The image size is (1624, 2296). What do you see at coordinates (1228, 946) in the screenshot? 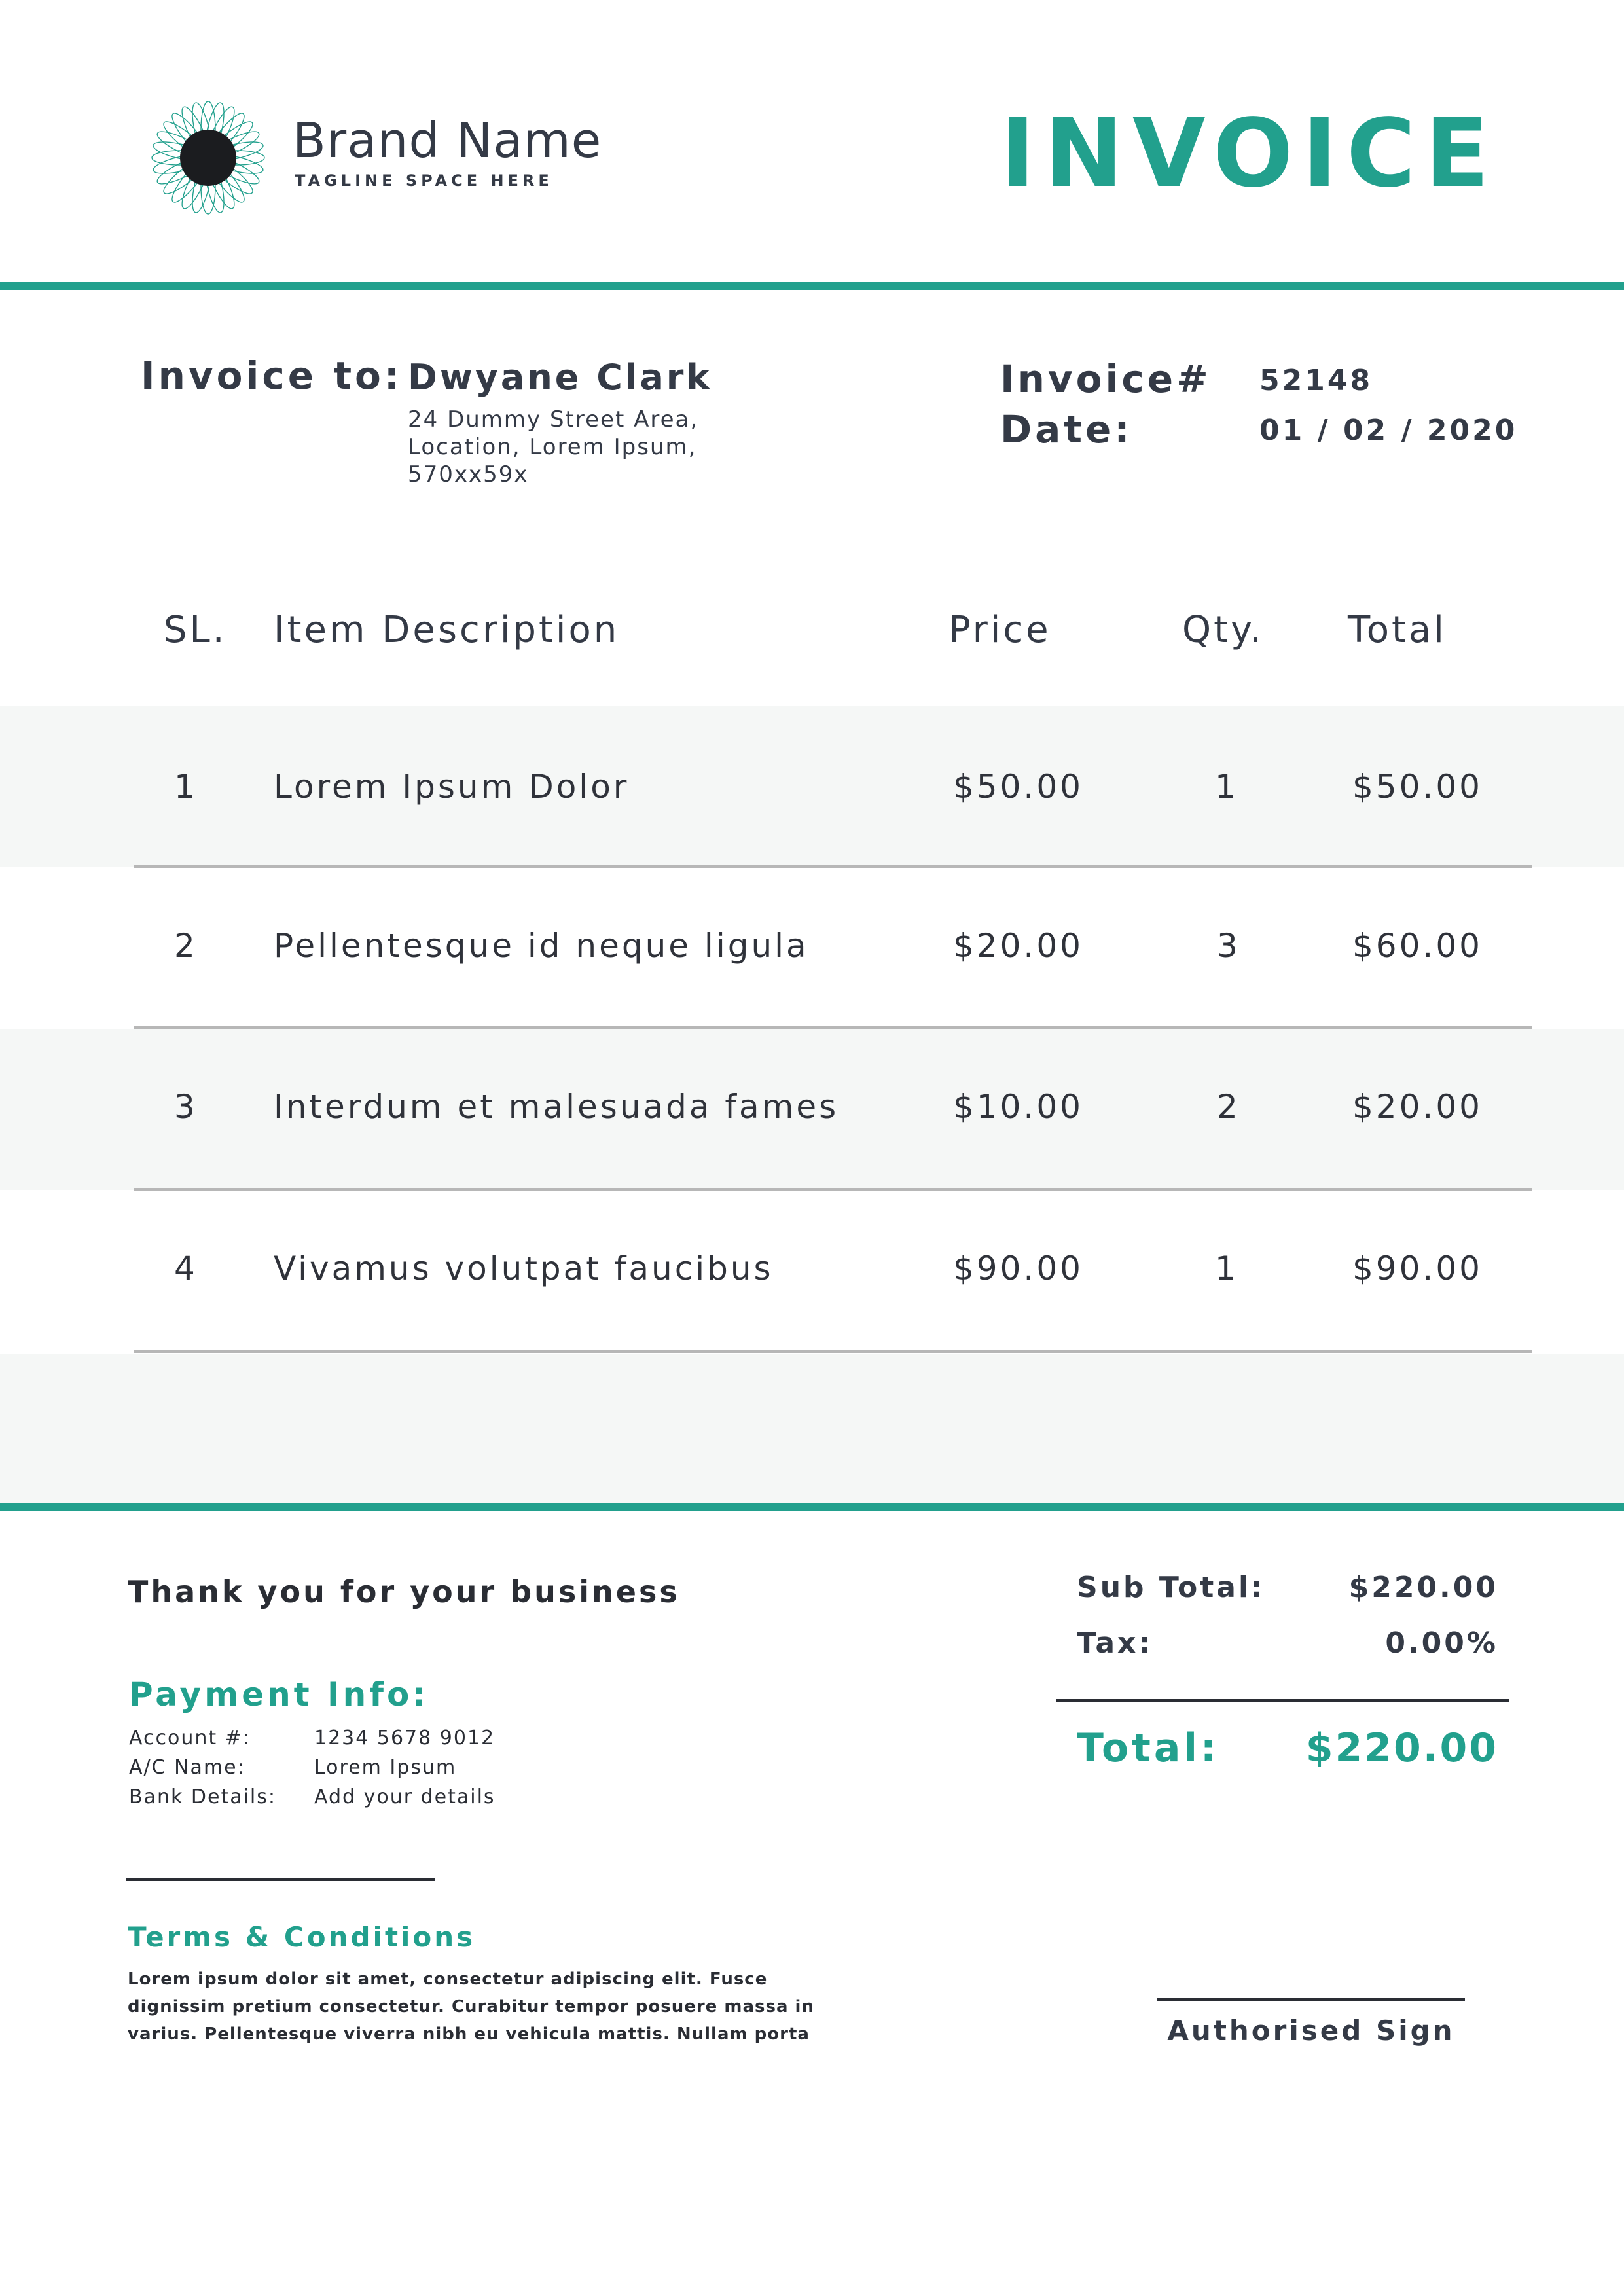
I see `row-qty: 3` at bounding box center [1228, 946].